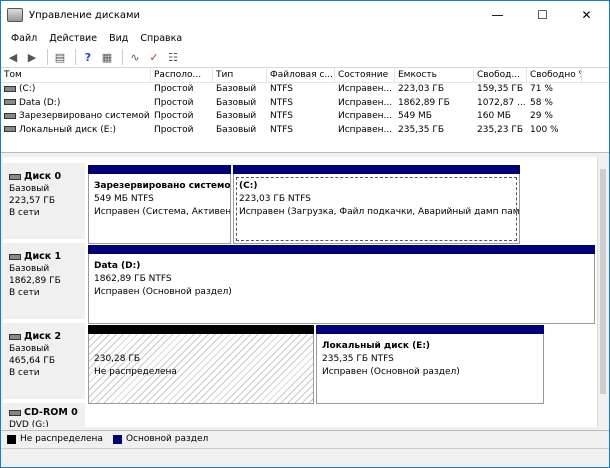 The image size is (610, 468). What do you see at coordinates (365, 75) in the screenshot?
I see `column-header-status: Состояние` at bounding box center [365, 75].